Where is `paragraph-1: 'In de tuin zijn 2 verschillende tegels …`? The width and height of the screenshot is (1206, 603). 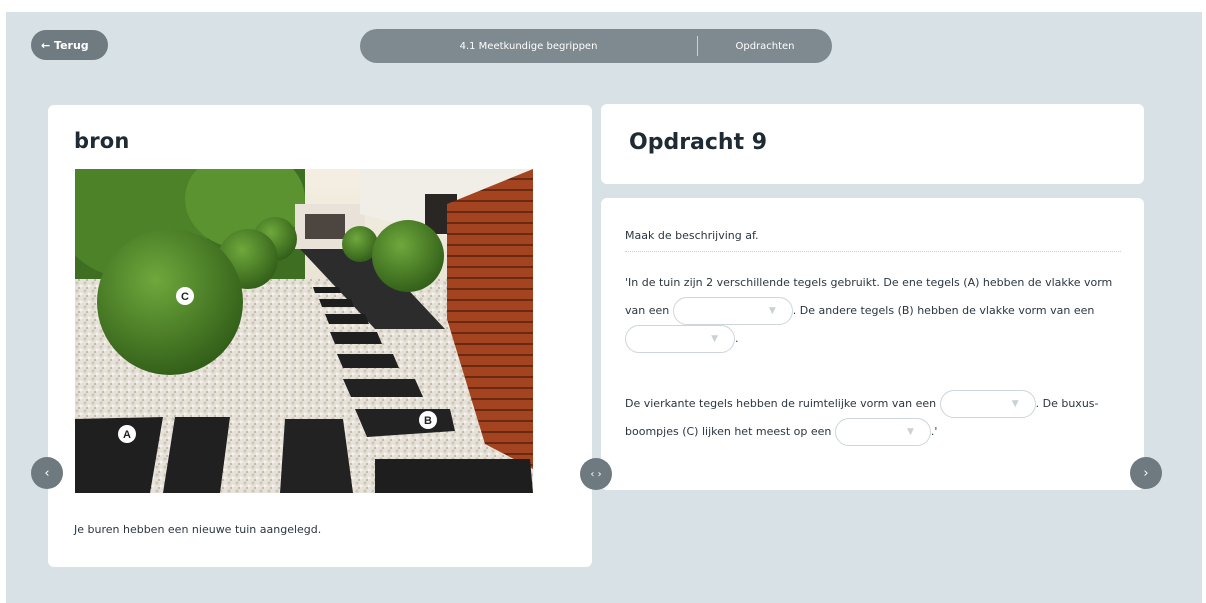
paragraph-1: 'In de tuin zijn 2 verschillende tegels … is located at coordinates (875, 311).